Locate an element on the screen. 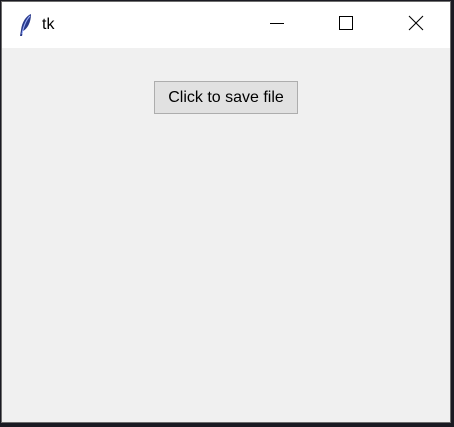 The width and height of the screenshot is (454, 427). minimize-icon is located at coordinates (277, 25).